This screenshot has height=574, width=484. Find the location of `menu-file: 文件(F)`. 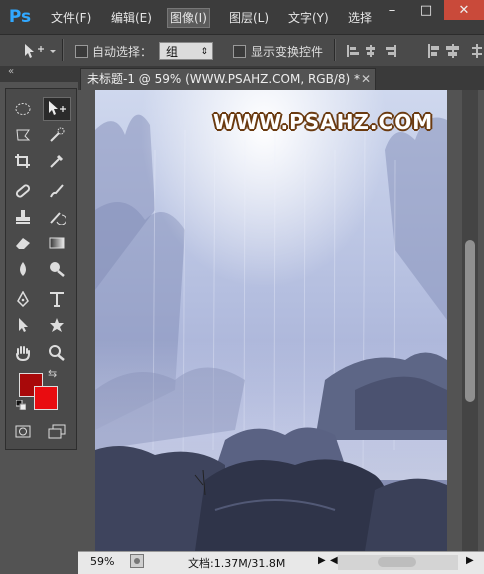

menu-file: 文件(F) is located at coordinates (71, 18).